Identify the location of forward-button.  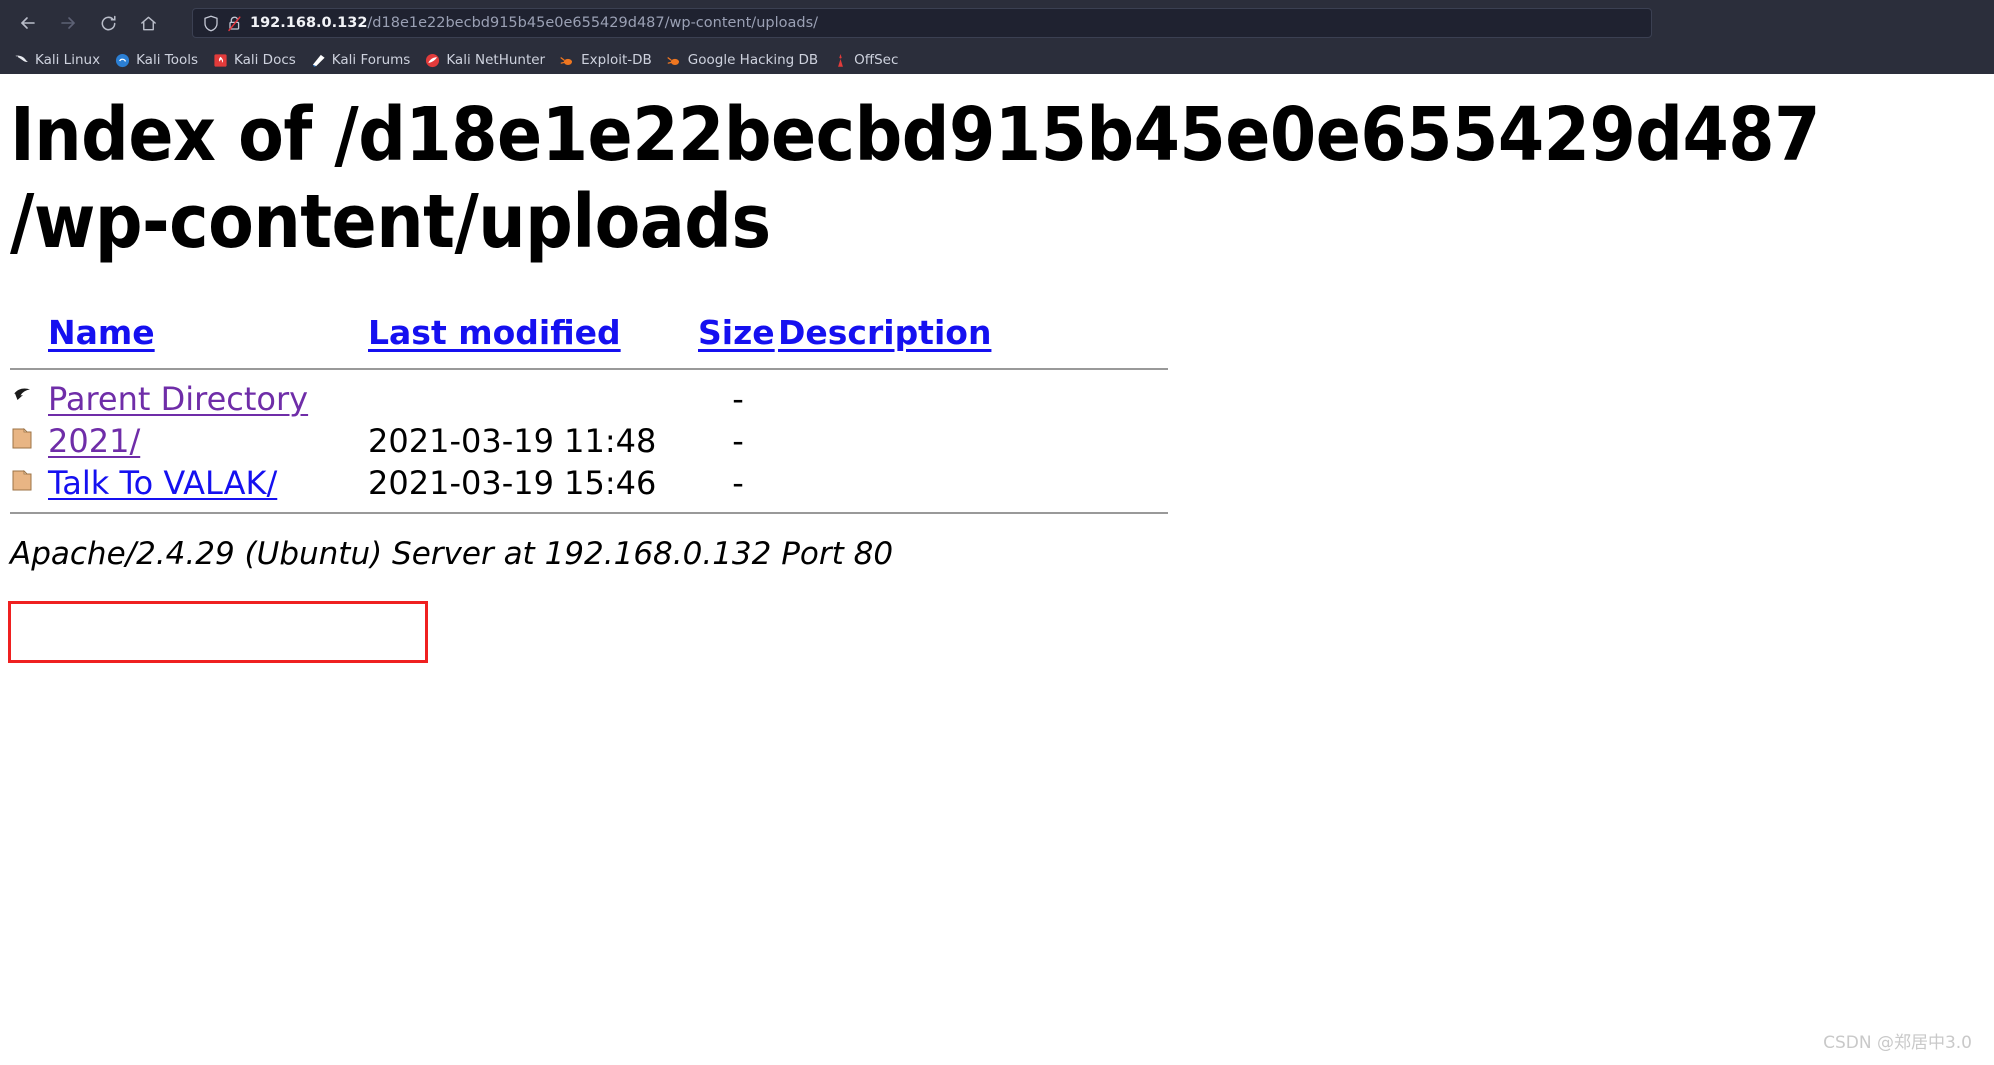
(68, 23).